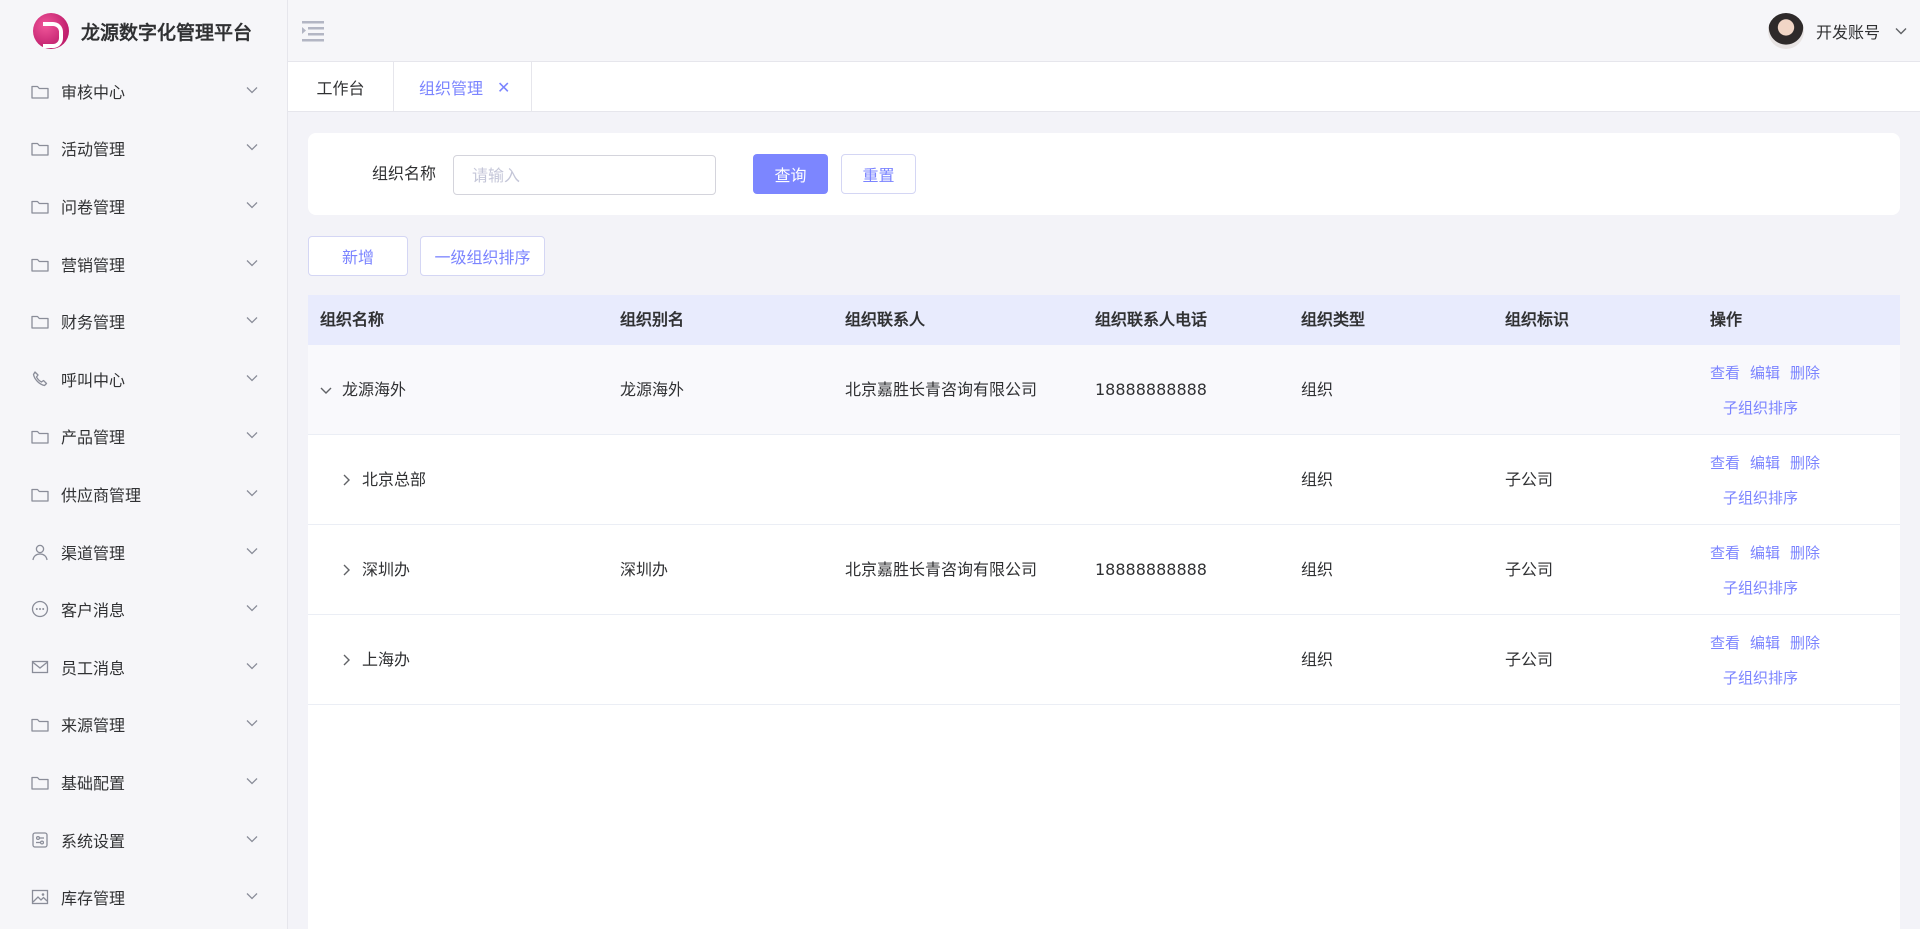 The height and width of the screenshot is (929, 1920). I want to click on sidebar-item-label: 库存管理, so click(93, 899).